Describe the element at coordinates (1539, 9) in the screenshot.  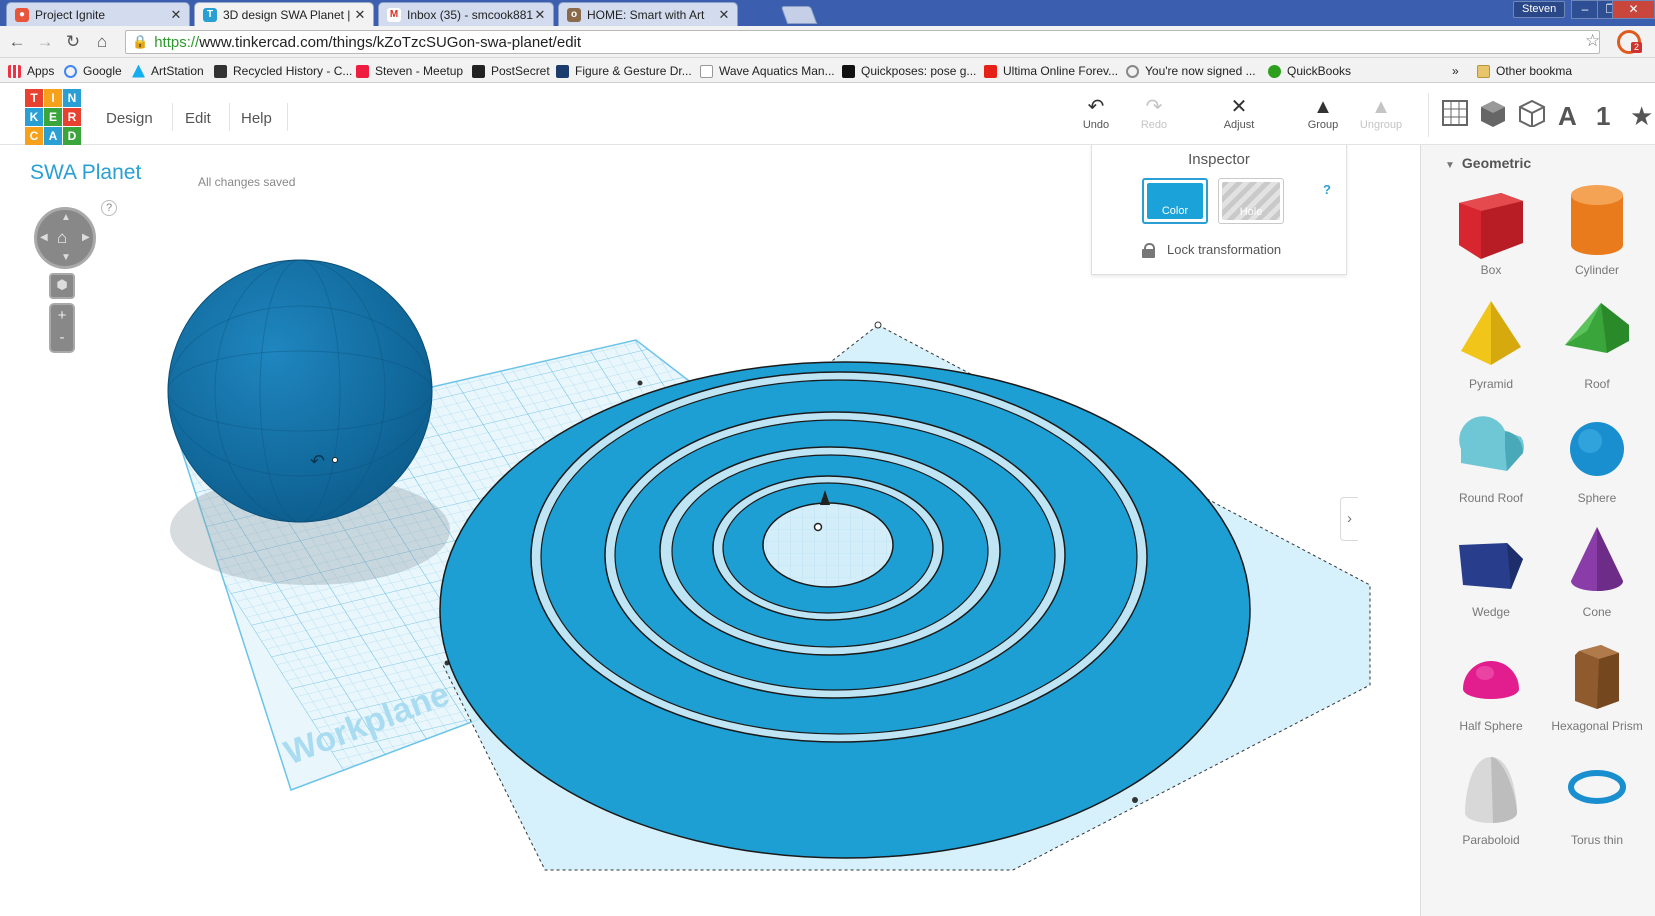
I see `profile-button: Steven` at that location.